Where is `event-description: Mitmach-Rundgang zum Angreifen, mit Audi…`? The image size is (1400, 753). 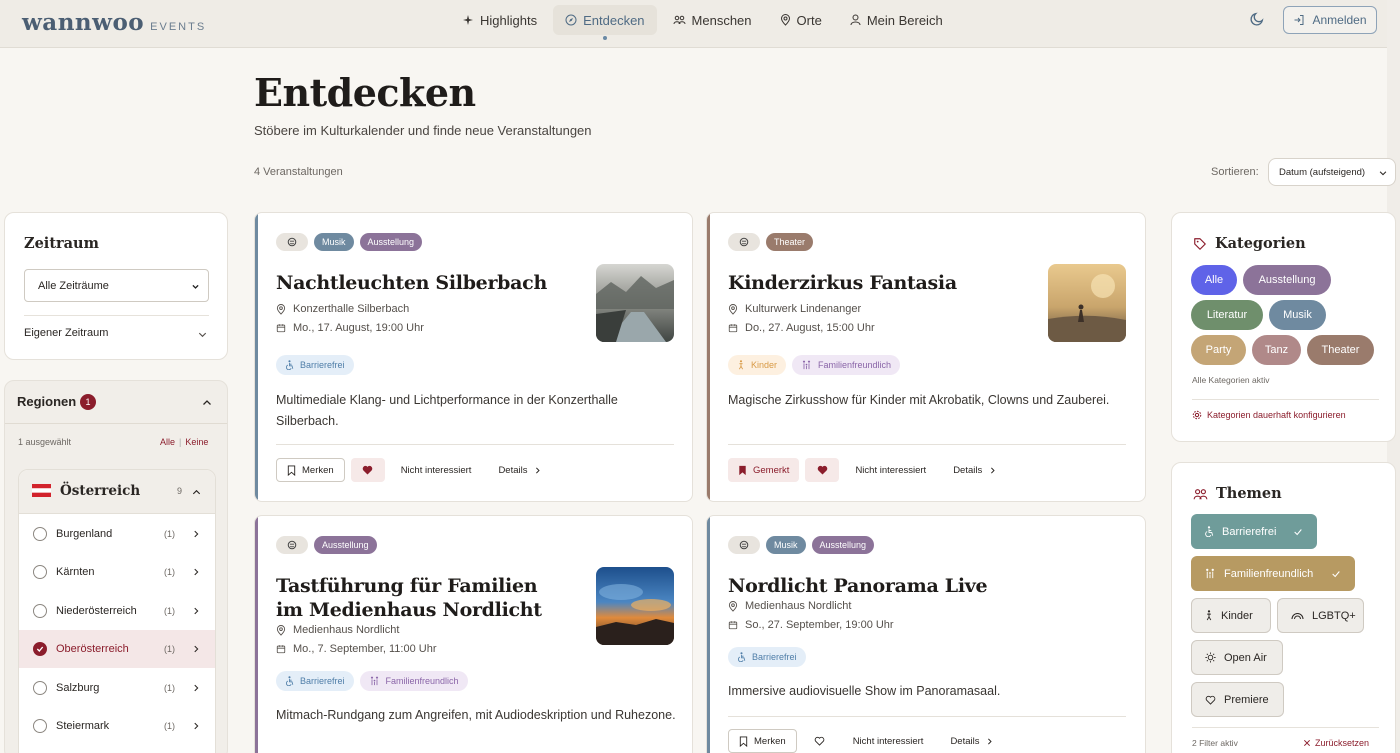
event-description: Mitmach-Rundgang zum Angreifen, mit Audi… is located at coordinates (476, 715).